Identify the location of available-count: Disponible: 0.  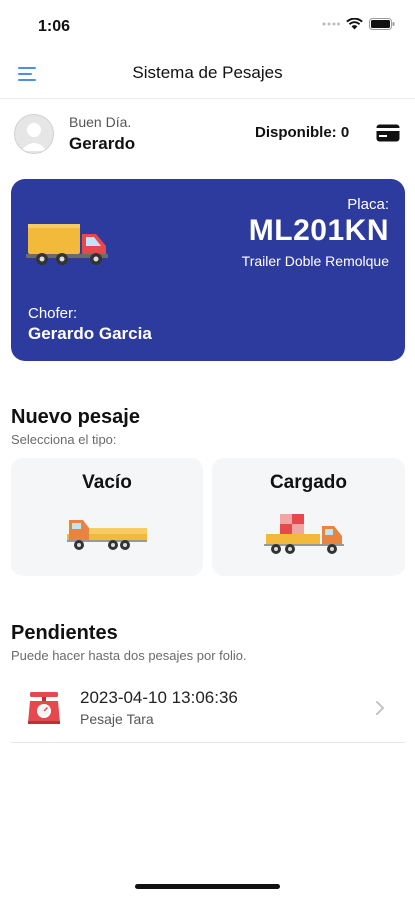
(302, 132).